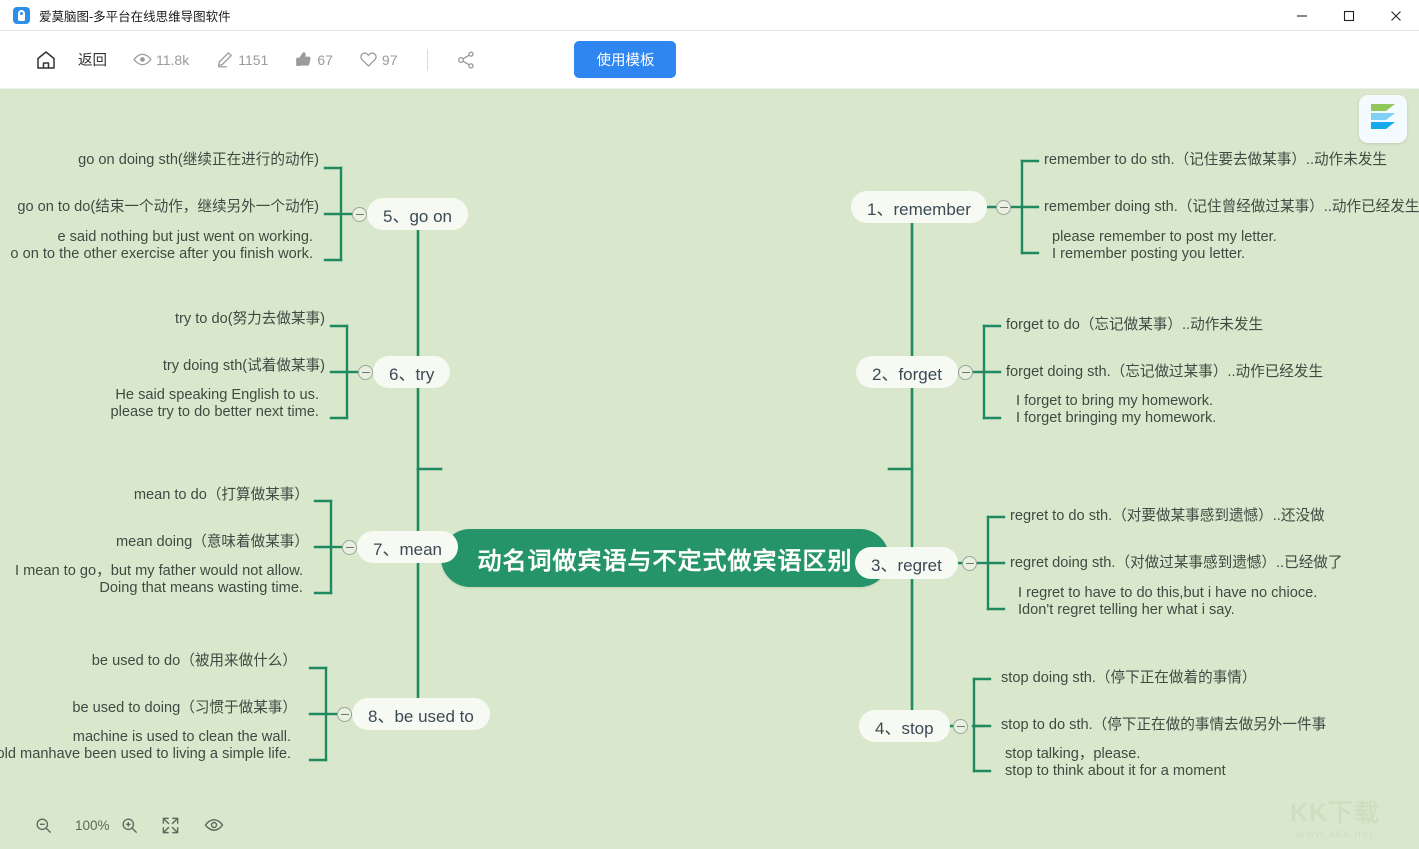 The image size is (1419, 849). Describe the element at coordinates (368, 59) in the screenshot. I see `heart-icon` at that location.